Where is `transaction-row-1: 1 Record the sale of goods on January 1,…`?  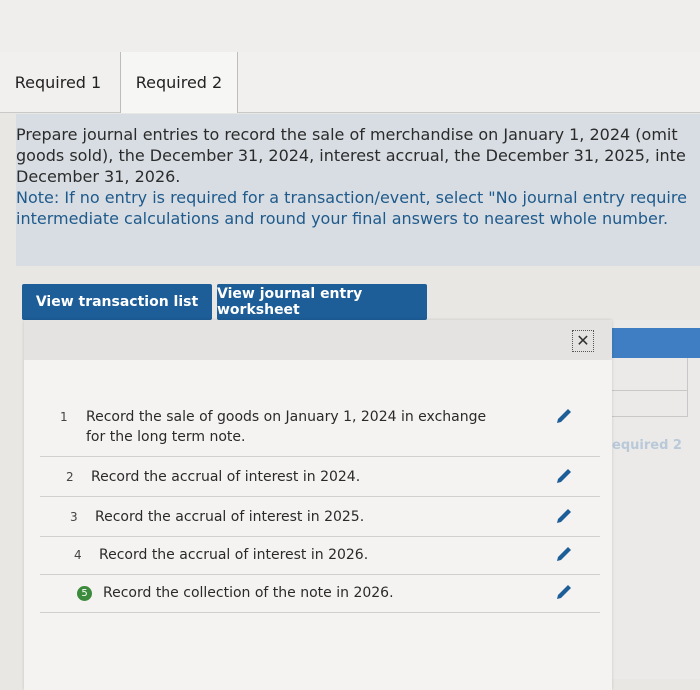
transaction-row-1: 1 Record the sale of goods on January 1,… is located at coordinates (320, 426).